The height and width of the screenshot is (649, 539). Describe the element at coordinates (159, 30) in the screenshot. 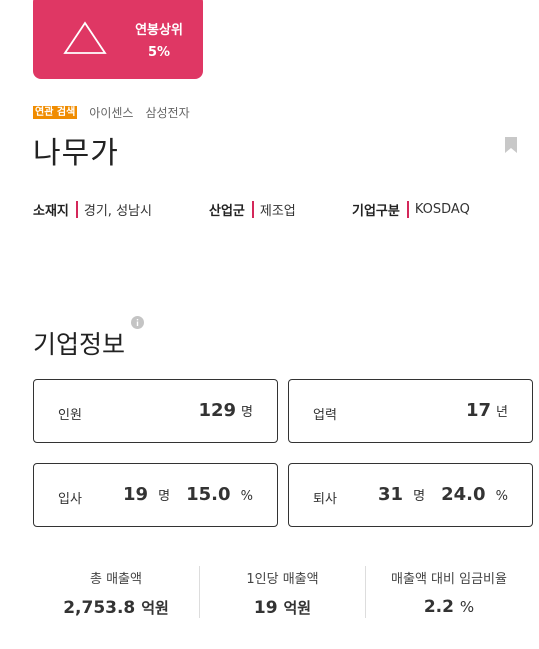

I see `salary-rank-label: 연봉상위` at that location.